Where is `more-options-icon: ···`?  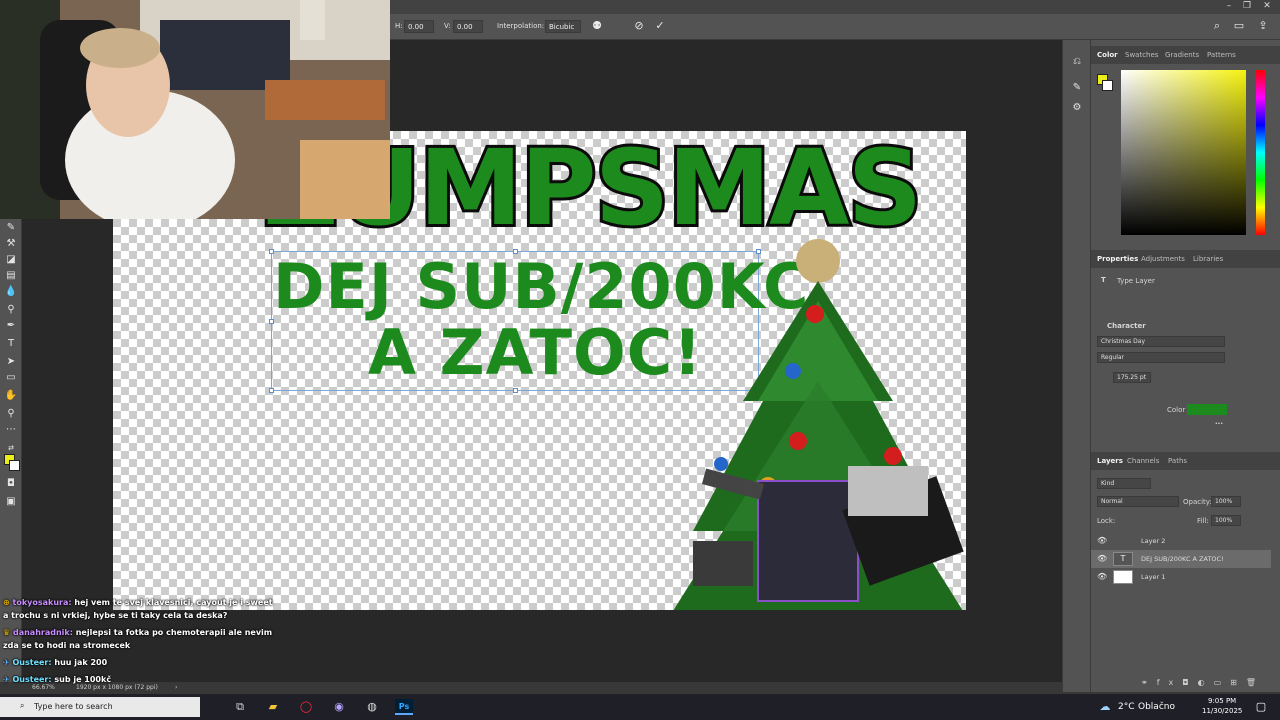
more-options-icon: ··· is located at coordinates (1219, 424).